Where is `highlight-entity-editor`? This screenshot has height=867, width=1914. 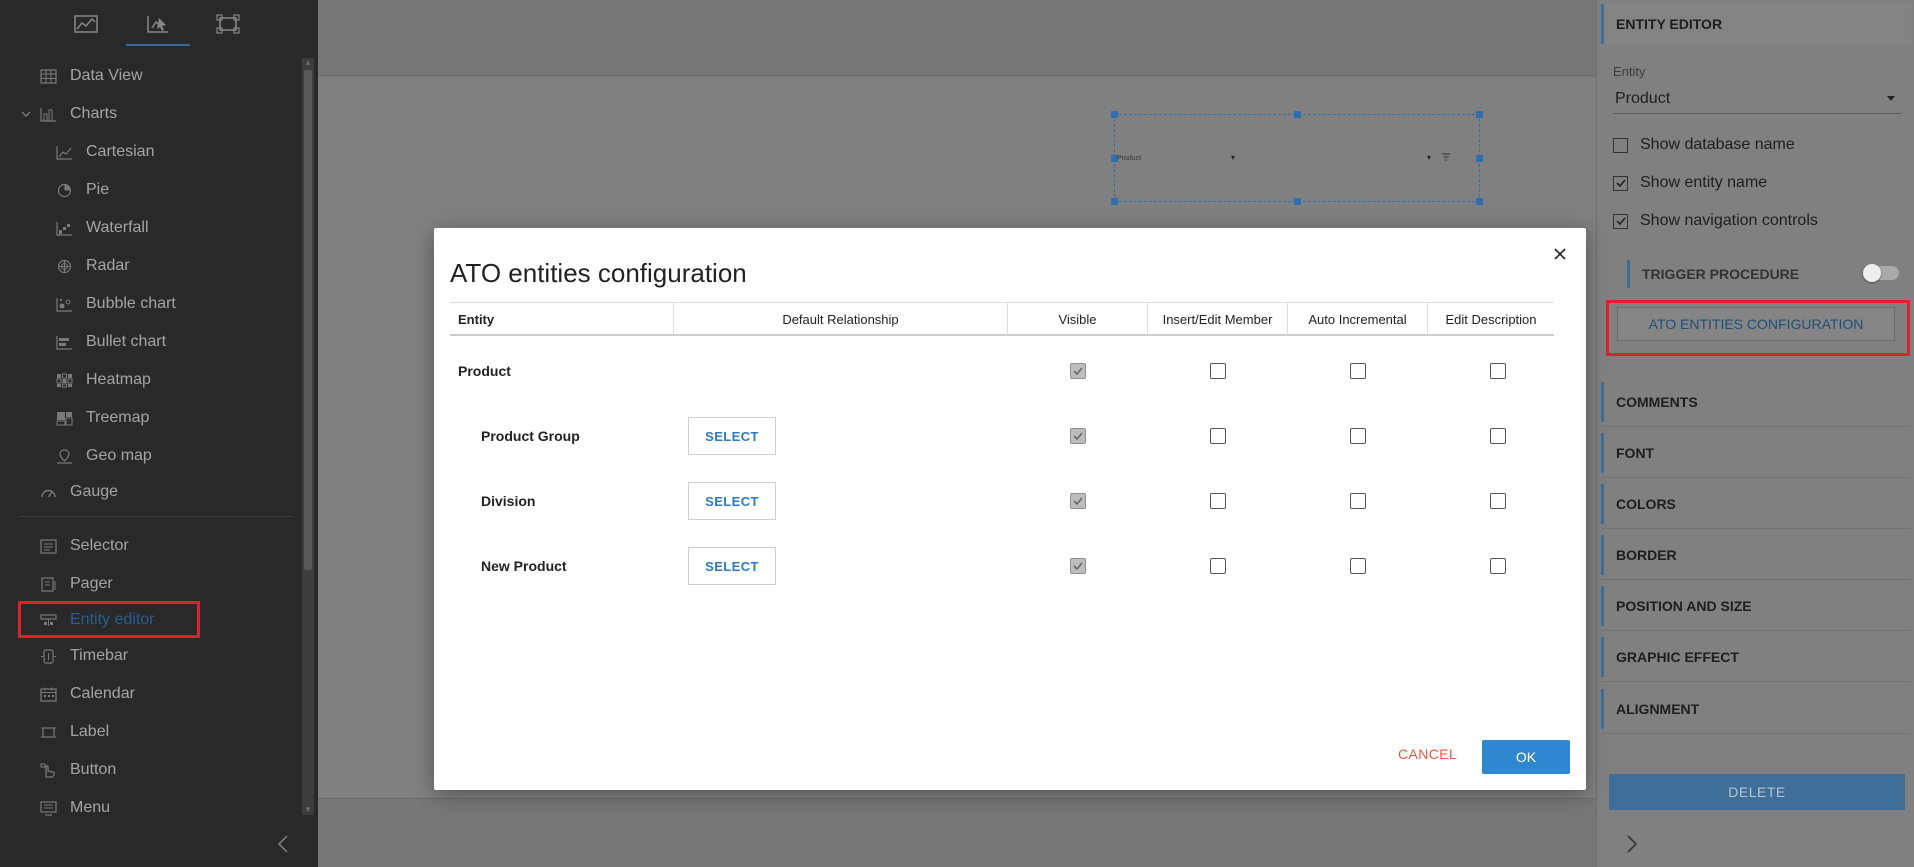
highlight-entity-editor is located at coordinates (109, 619).